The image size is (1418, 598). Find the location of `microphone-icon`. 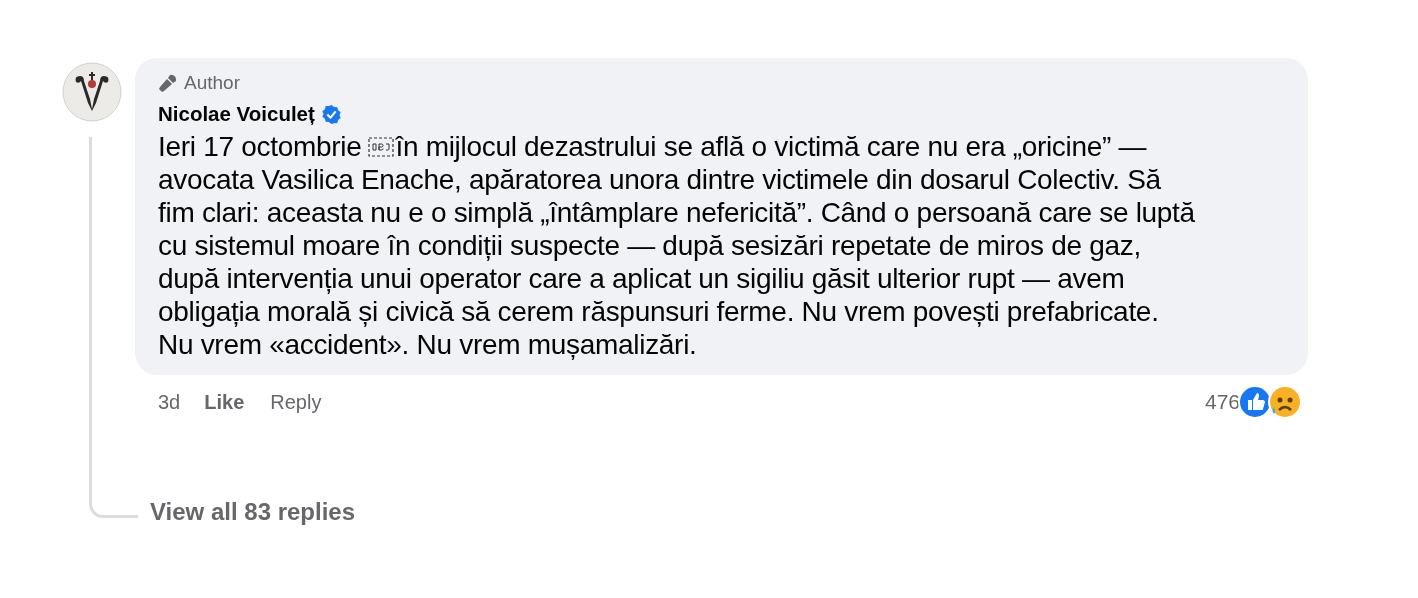

microphone-icon is located at coordinates (168, 83).